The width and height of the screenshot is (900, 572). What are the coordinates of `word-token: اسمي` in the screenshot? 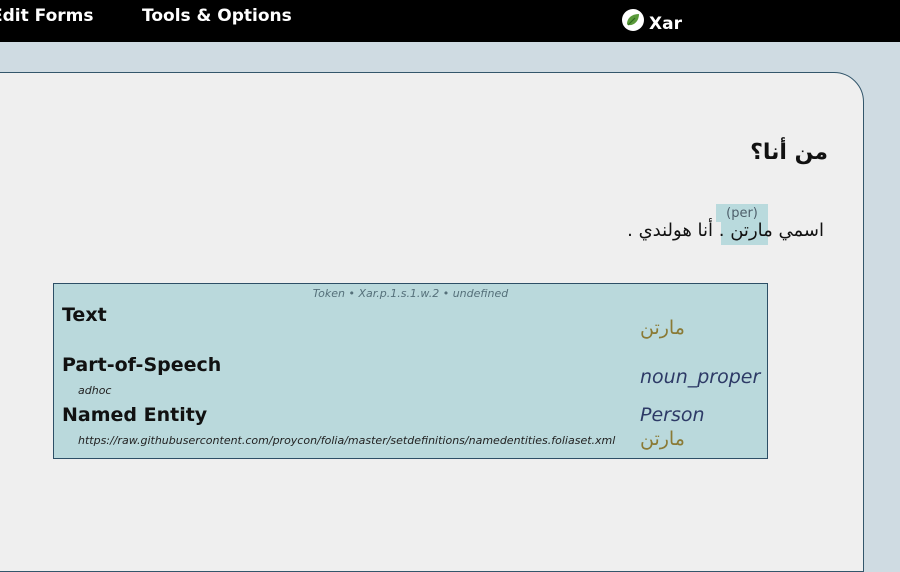 It's located at (802, 230).